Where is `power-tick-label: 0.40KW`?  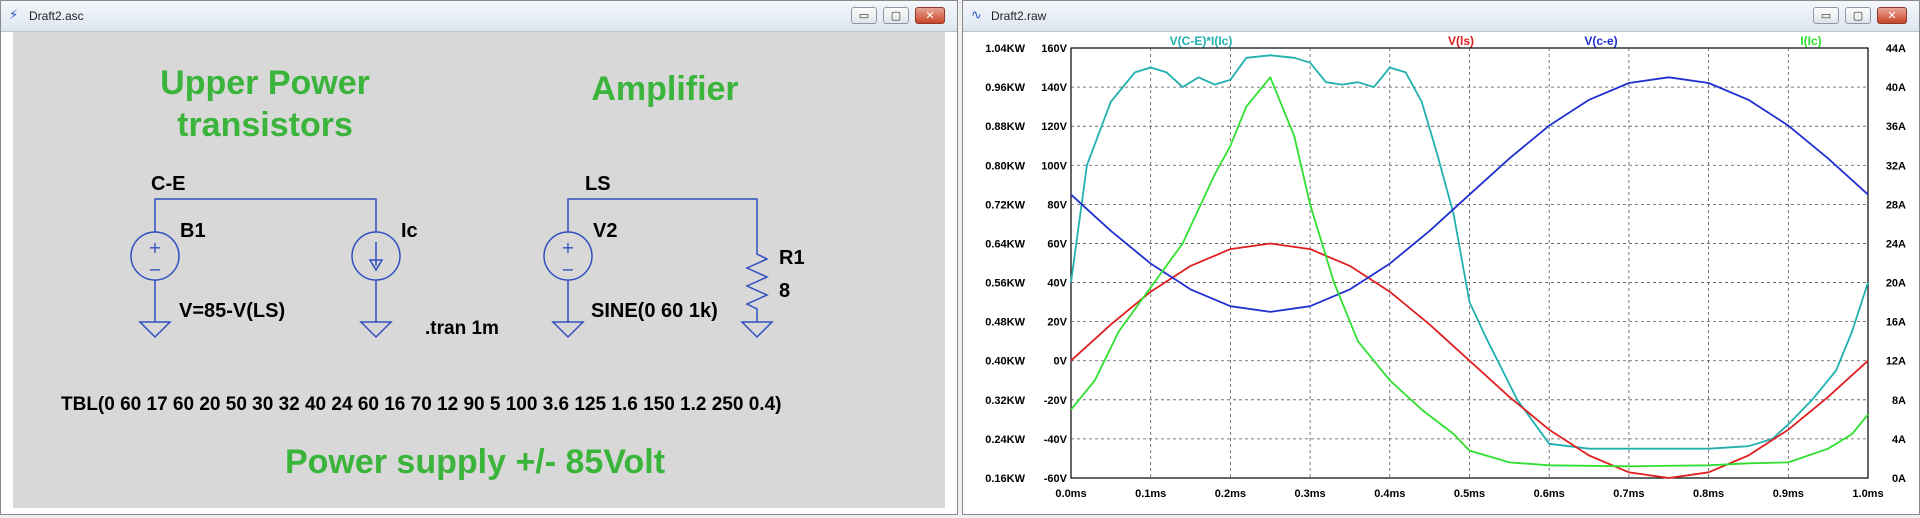 power-tick-label: 0.40KW is located at coordinates (1005, 362).